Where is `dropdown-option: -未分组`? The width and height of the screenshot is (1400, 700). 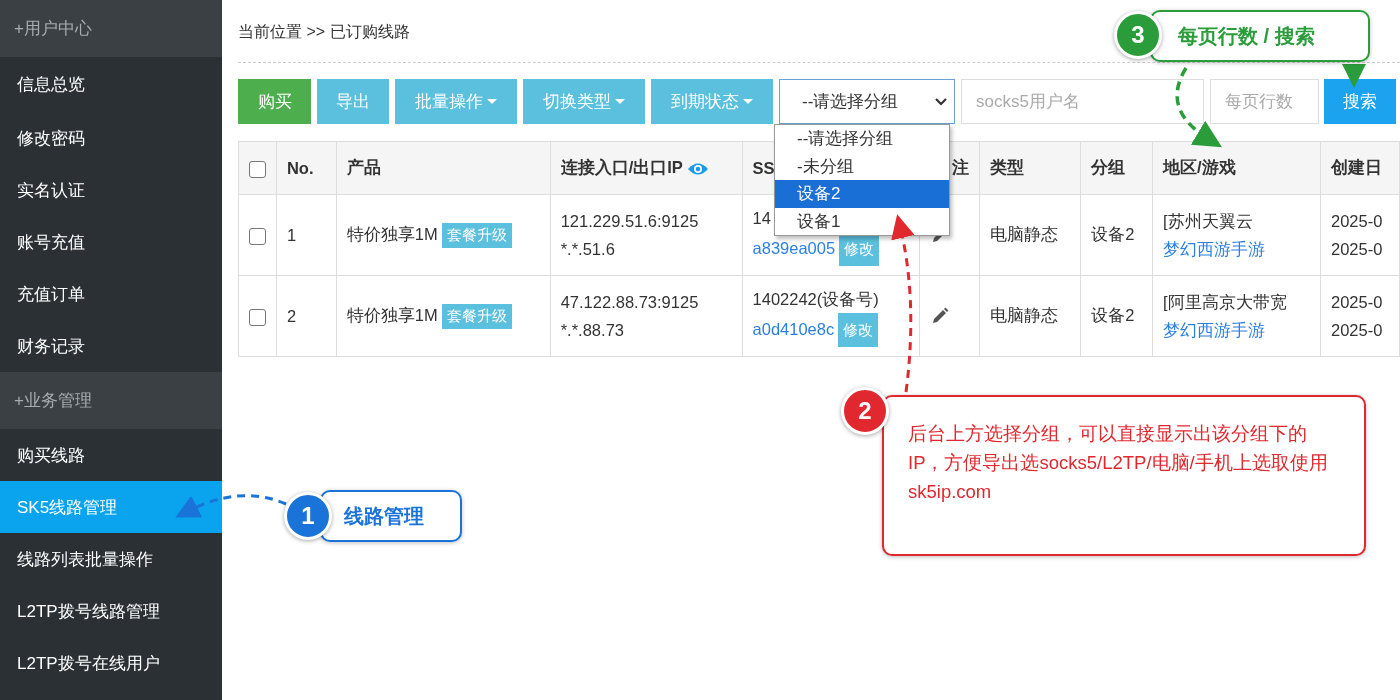 dropdown-option: -未分组 is located at coordinates (862, 166).